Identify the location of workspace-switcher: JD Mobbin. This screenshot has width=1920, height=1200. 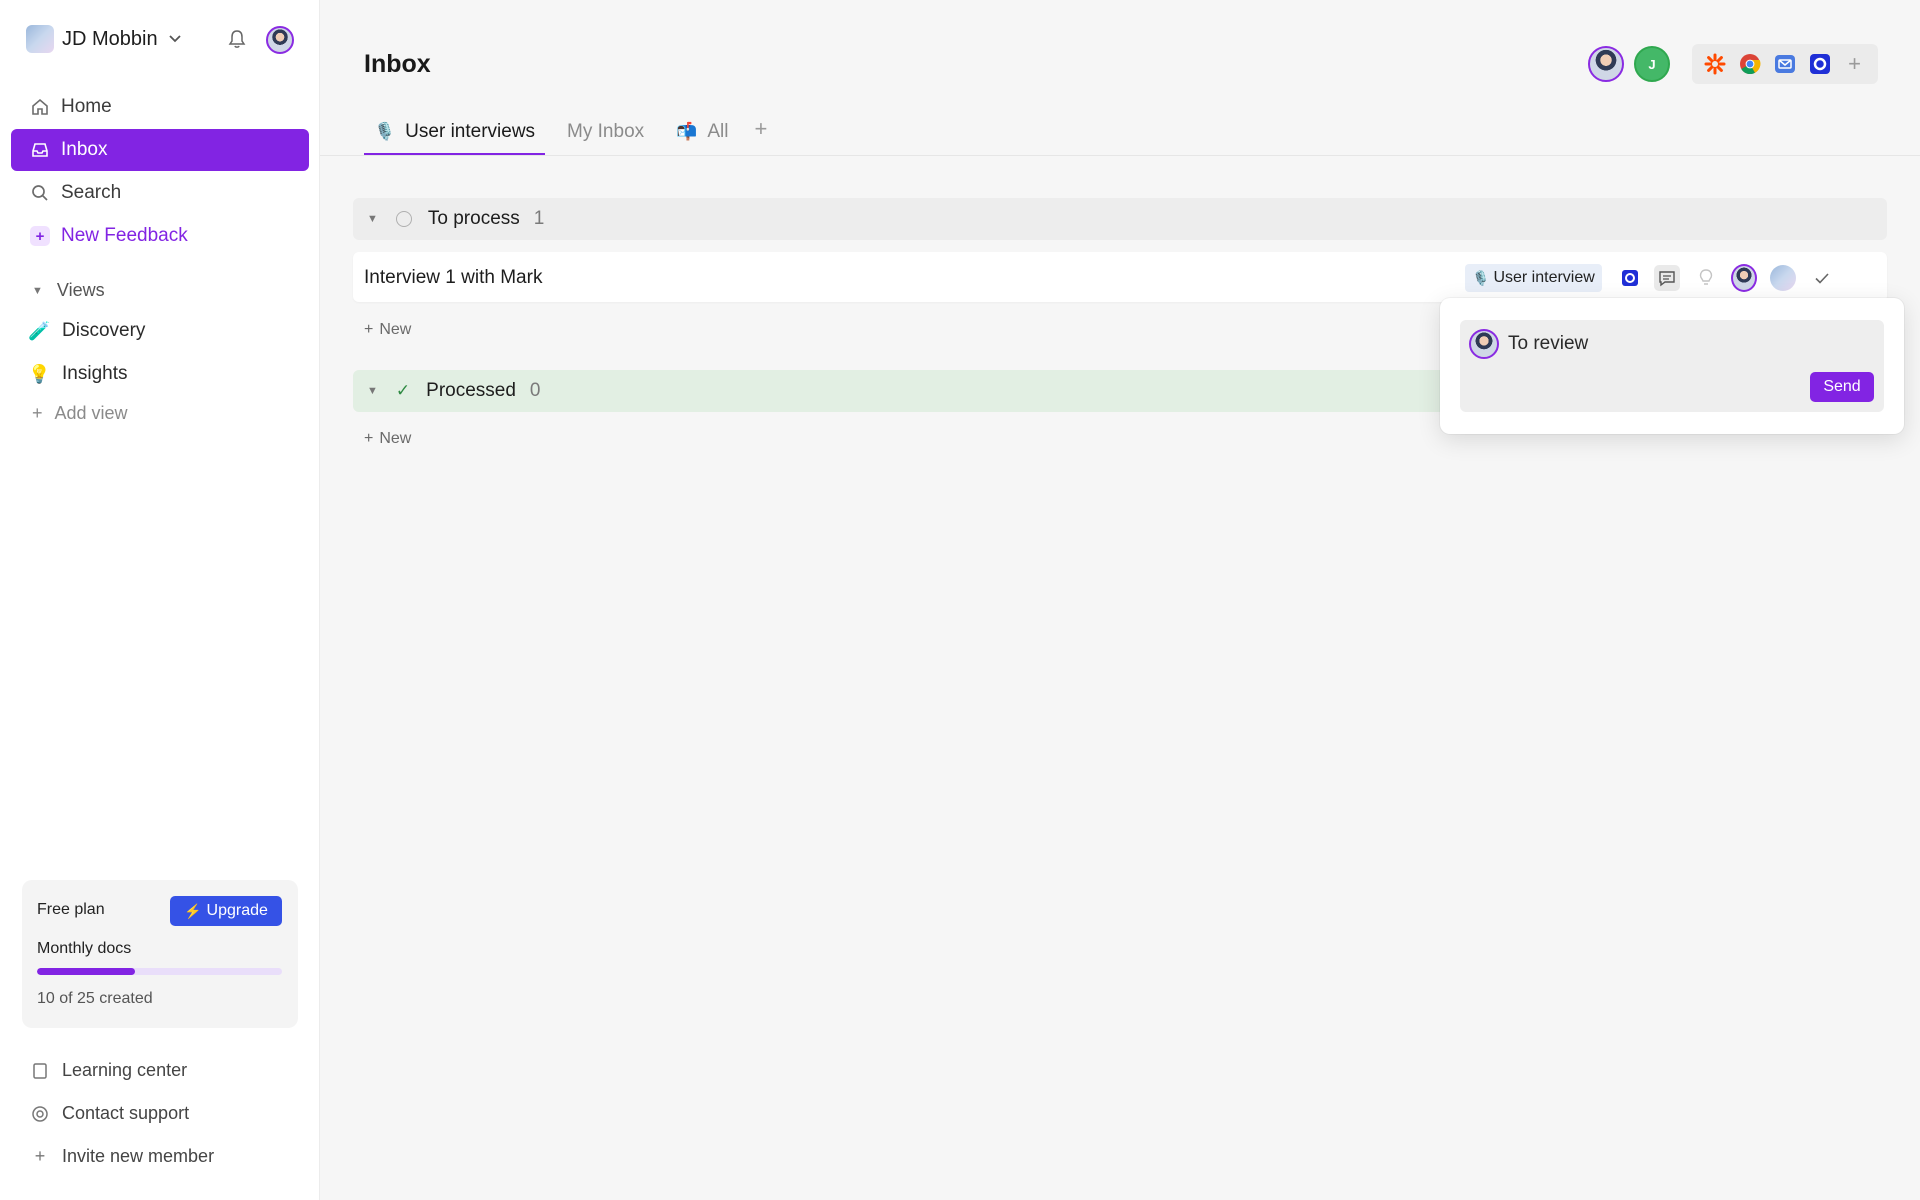
(161, 39).